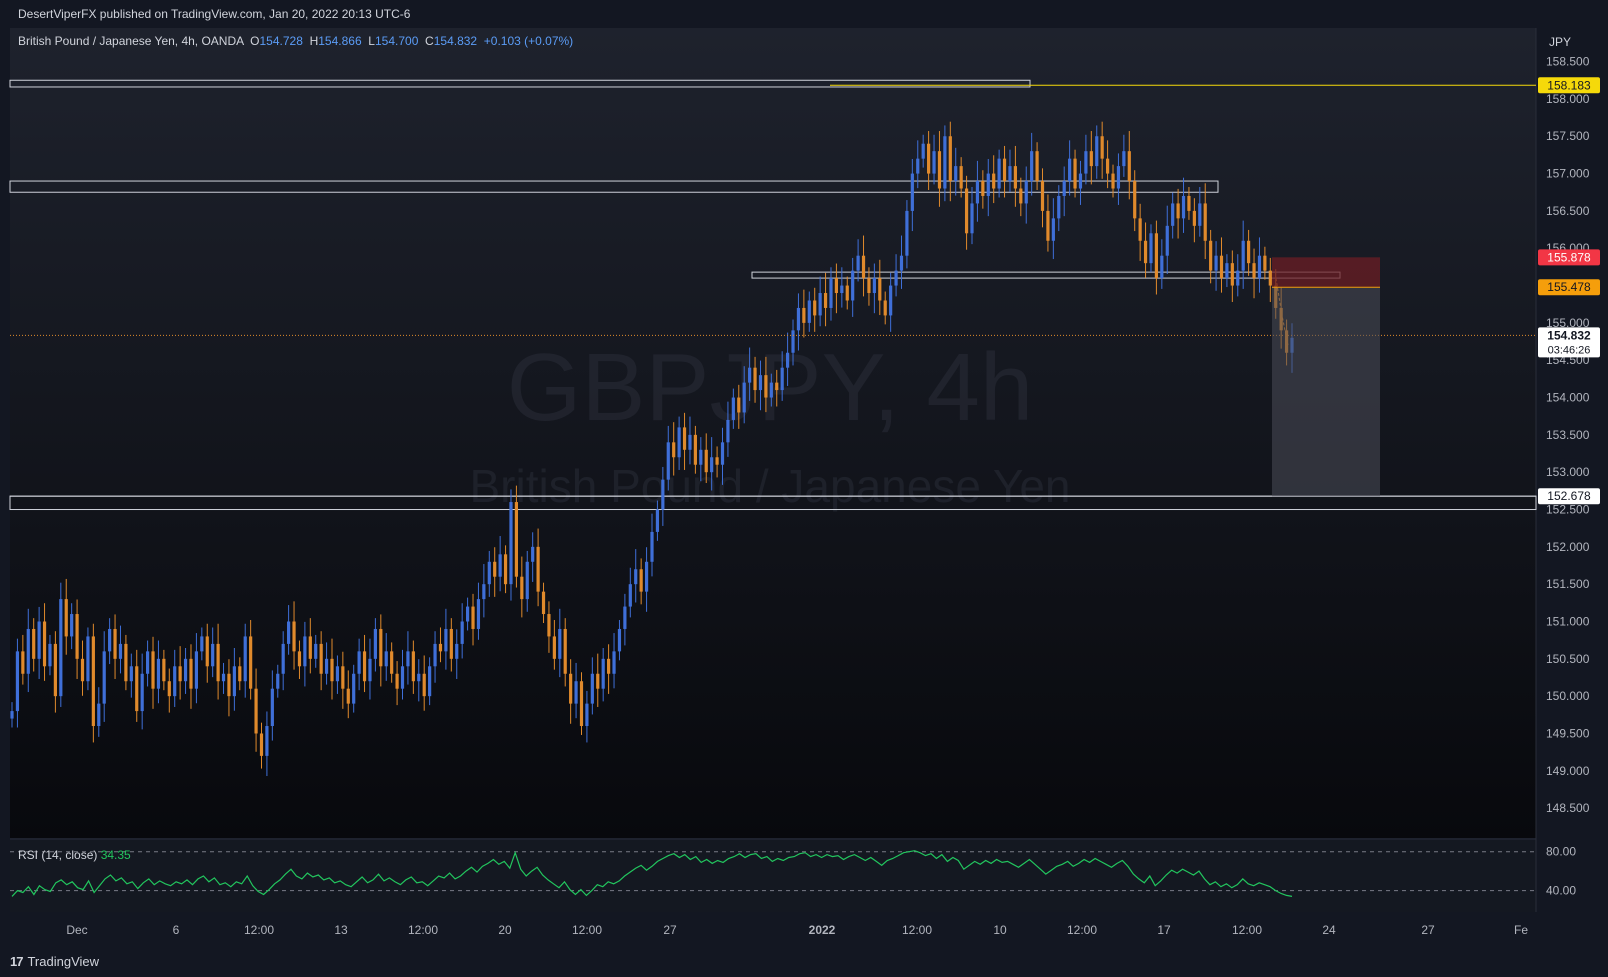 This screenshot has width=1608, height=977. I want to click on stop-loss-zone, so click(1326, 272).